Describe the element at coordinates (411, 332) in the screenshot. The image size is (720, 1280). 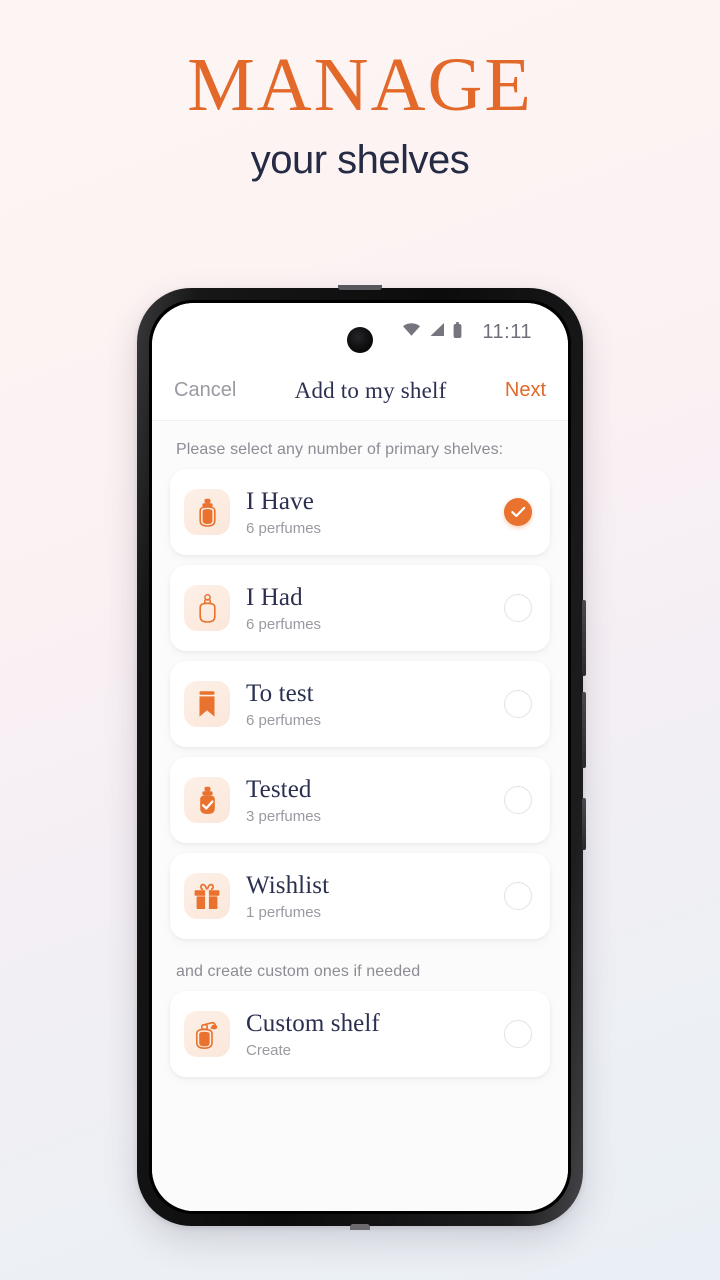
I see `wifi-icon` at that location.